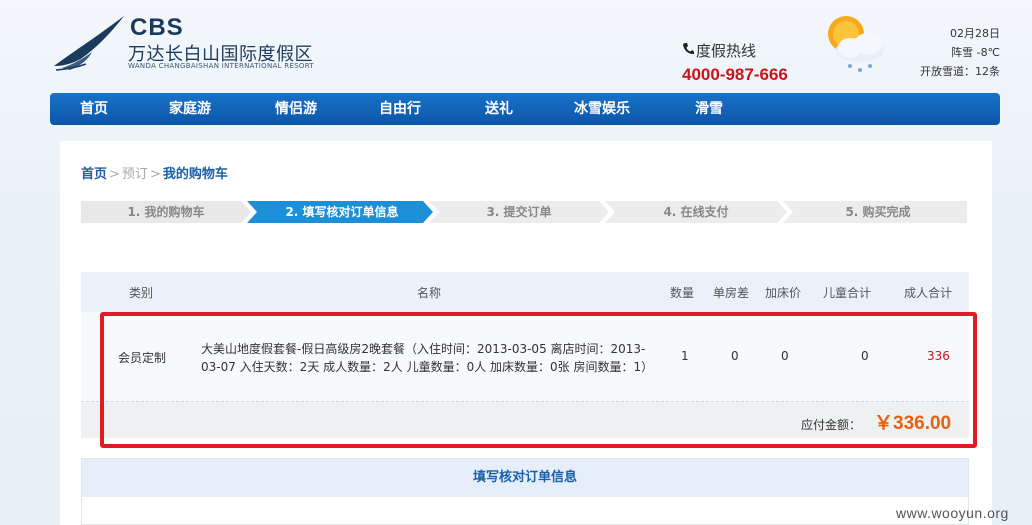  What do you see at coordinates (602, 109) in the screenshot?
I see `nav-item-snow-fun: 冰雪娱乐` at bounding box center [602, 109].